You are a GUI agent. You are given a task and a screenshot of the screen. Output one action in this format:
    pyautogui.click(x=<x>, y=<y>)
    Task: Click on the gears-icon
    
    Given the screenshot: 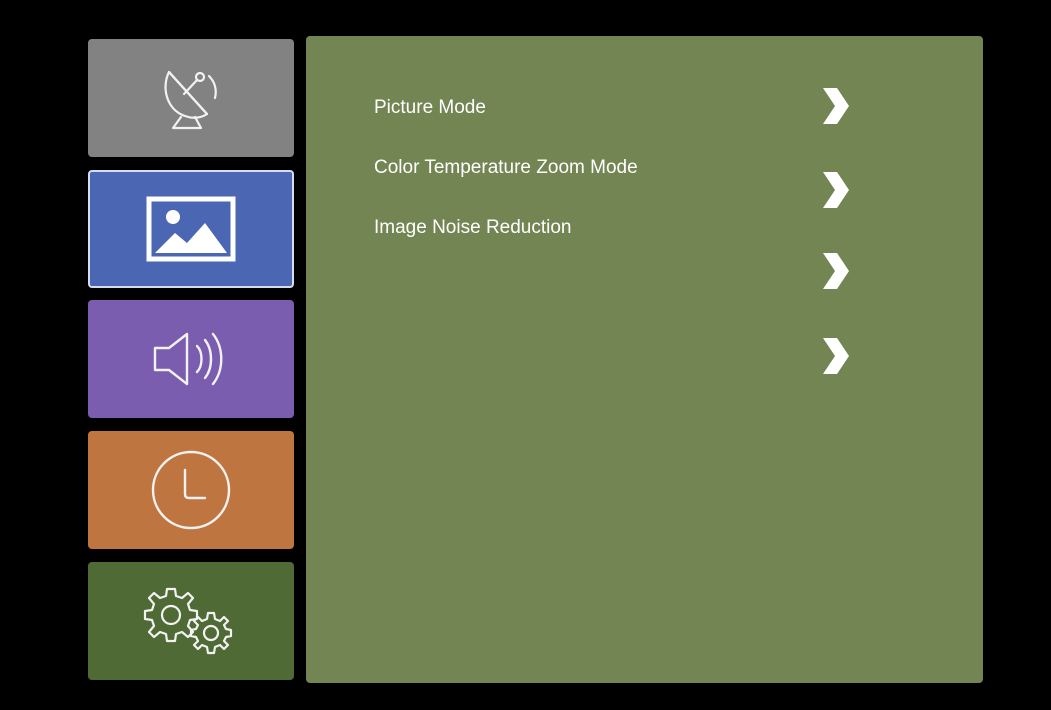 What is the action you would take?
    pyautogui.click(x=188, y=621)
    